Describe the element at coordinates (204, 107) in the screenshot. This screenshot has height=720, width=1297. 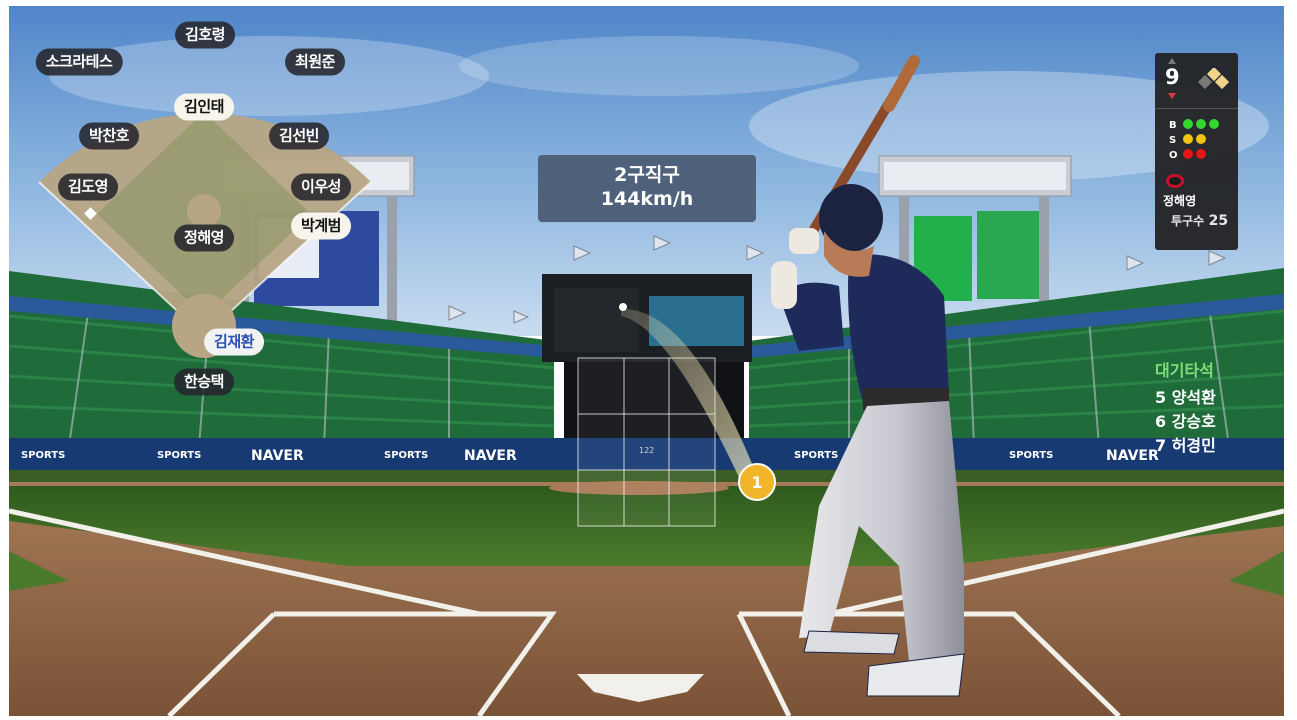
I see `runner-second-base: 김인태` at that location.